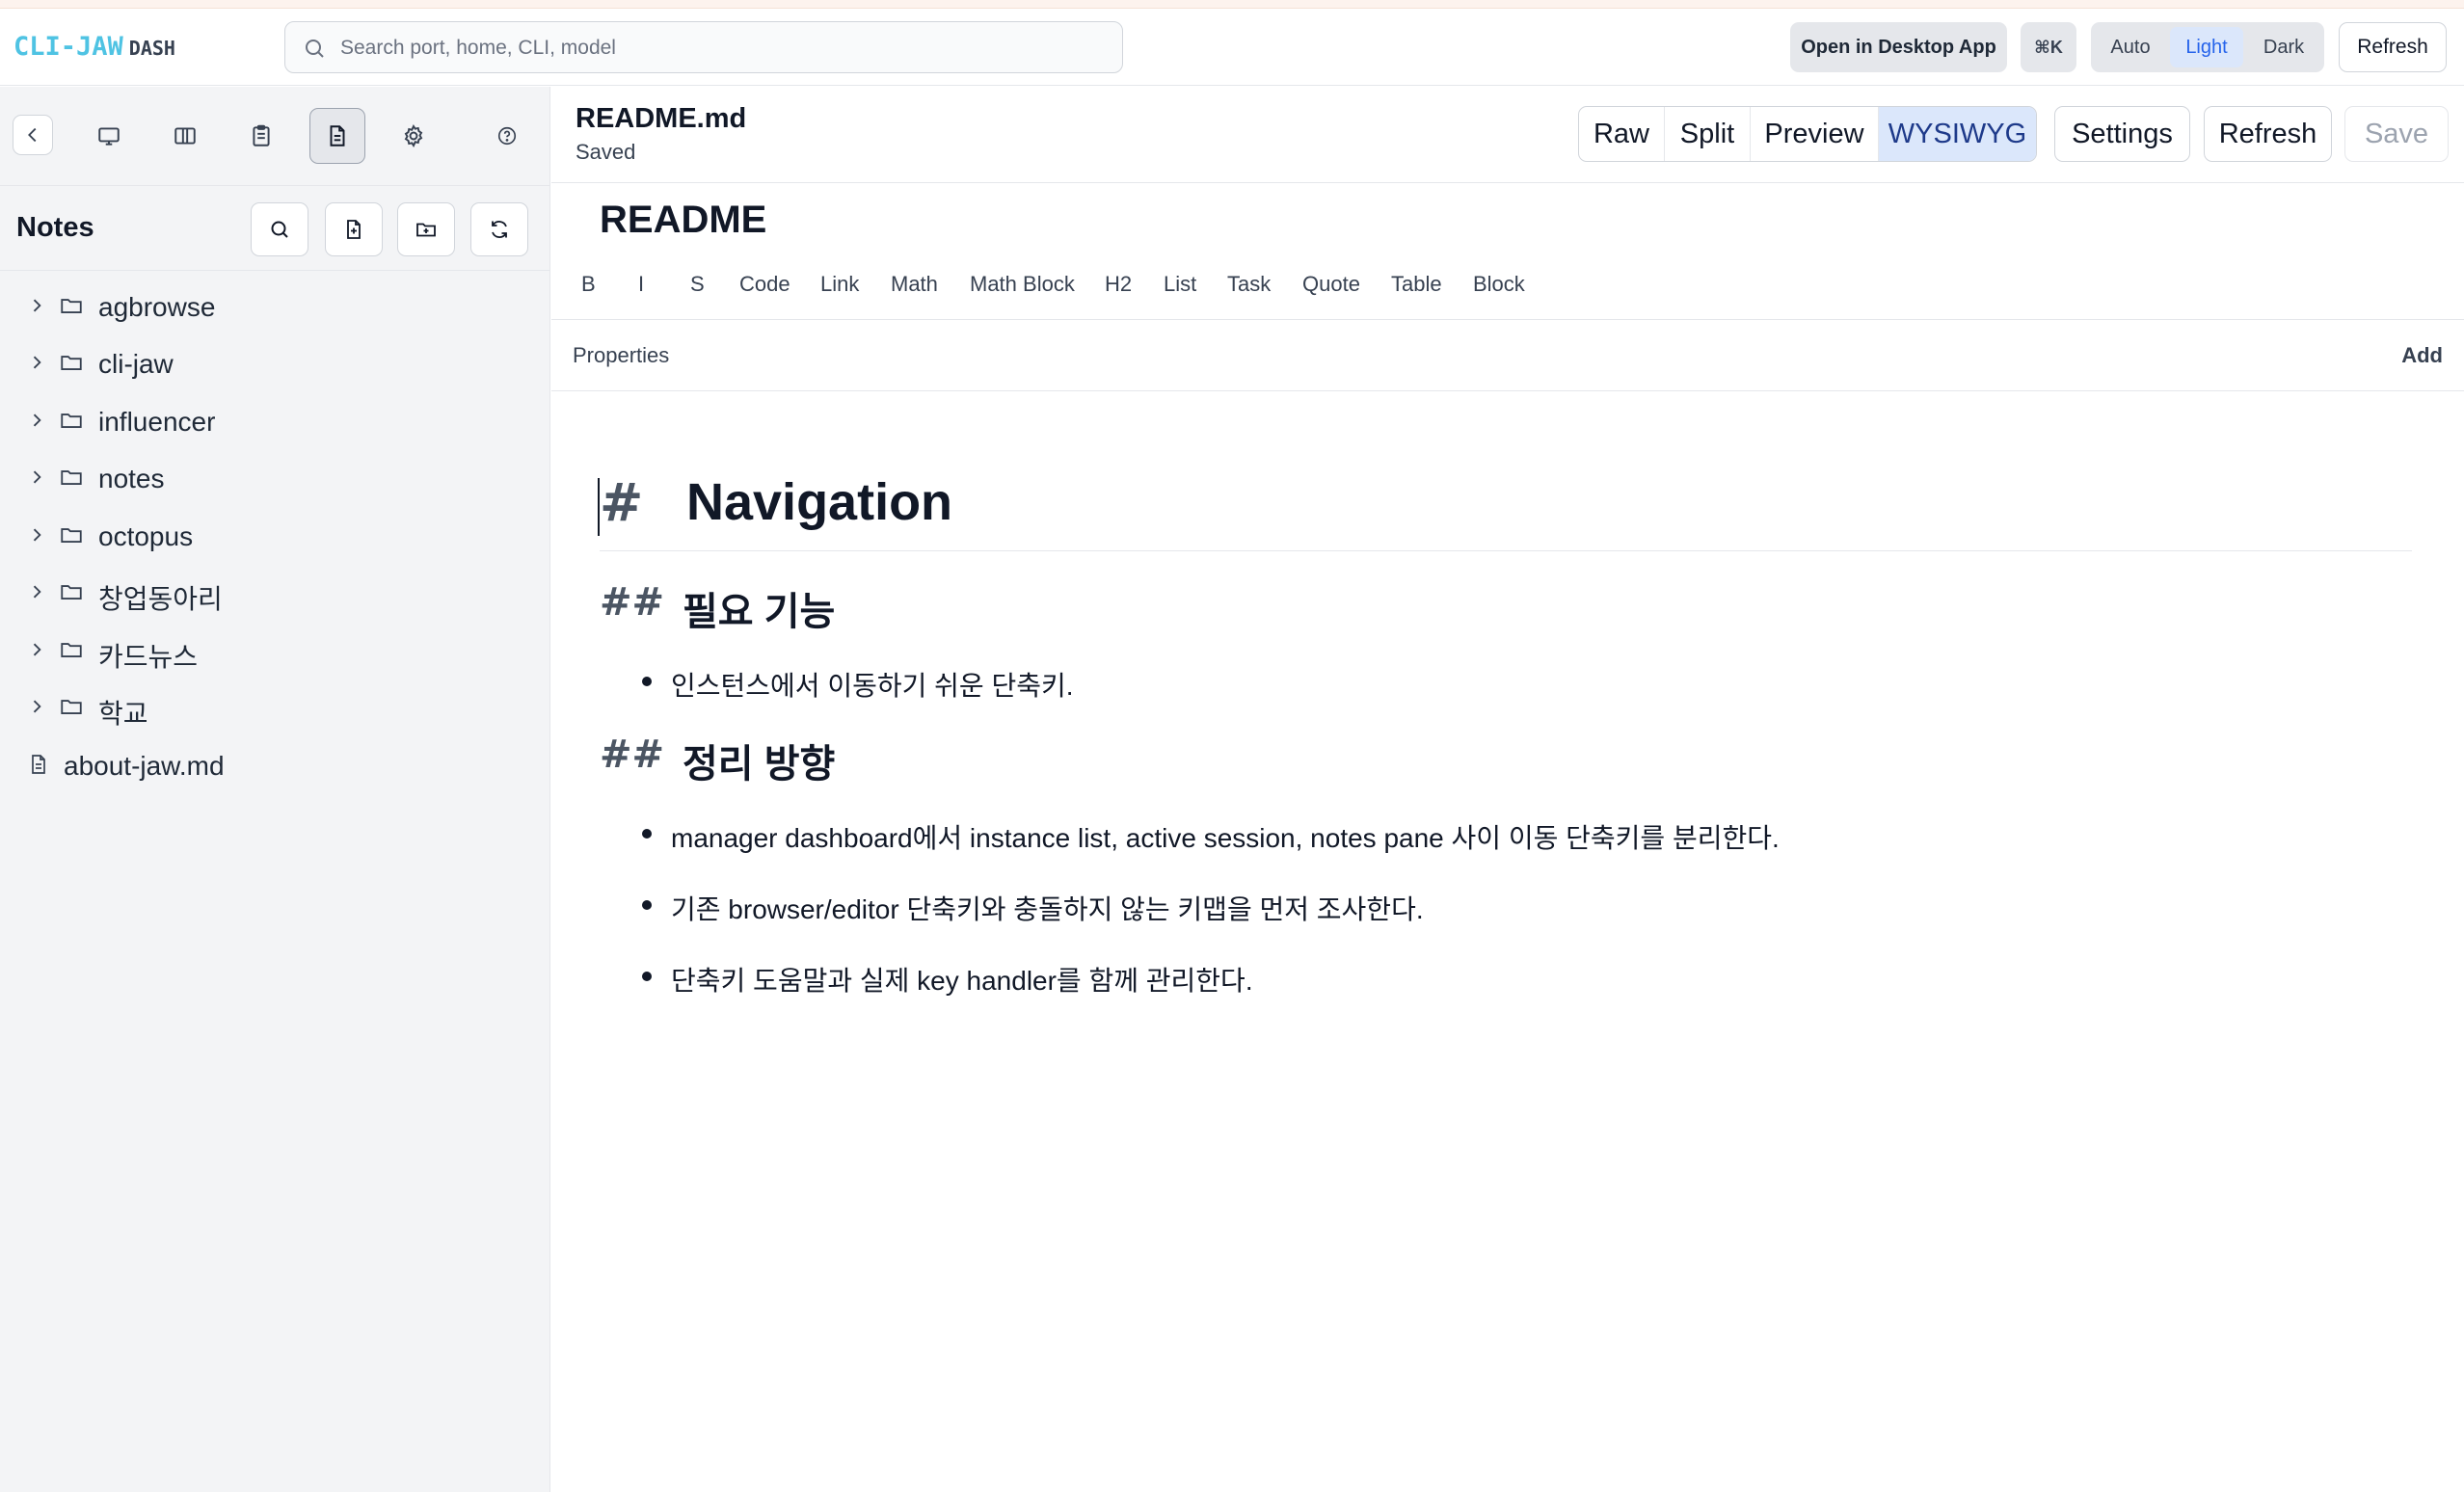 The width and height of the screenshot is (2464, 1492). Describe the element at coordinates (1508, 356) in the screenshot. I see `properties-bar: Properties Add` at that location.